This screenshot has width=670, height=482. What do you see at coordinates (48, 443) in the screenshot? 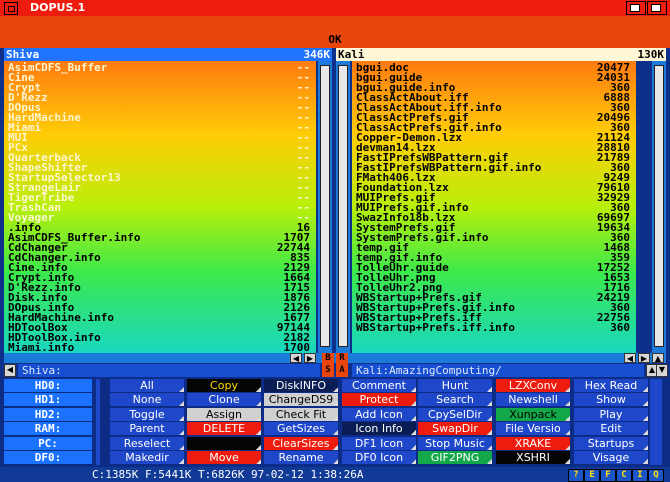
I see `device-button: PC:` at bounding box center [48, 443].